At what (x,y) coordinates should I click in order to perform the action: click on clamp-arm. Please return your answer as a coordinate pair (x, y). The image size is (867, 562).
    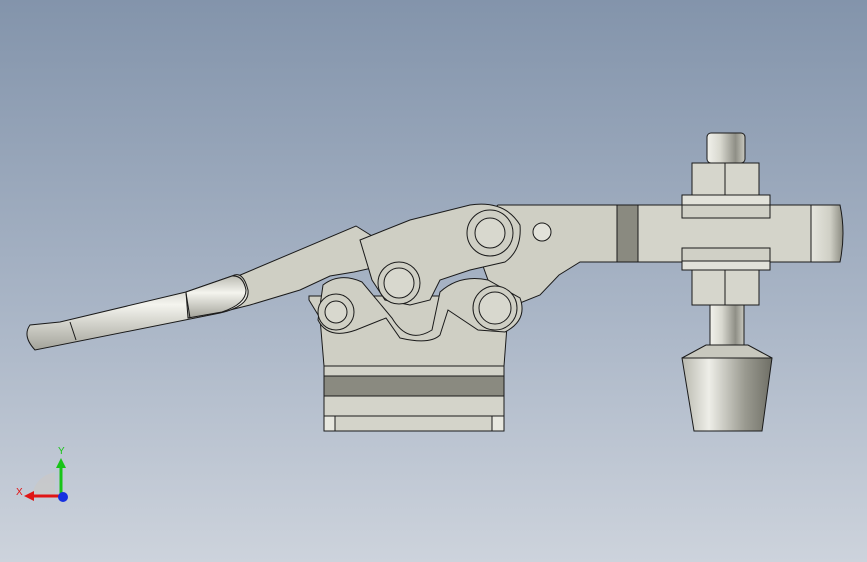
    Looking at the image, I should click on (656, 254).